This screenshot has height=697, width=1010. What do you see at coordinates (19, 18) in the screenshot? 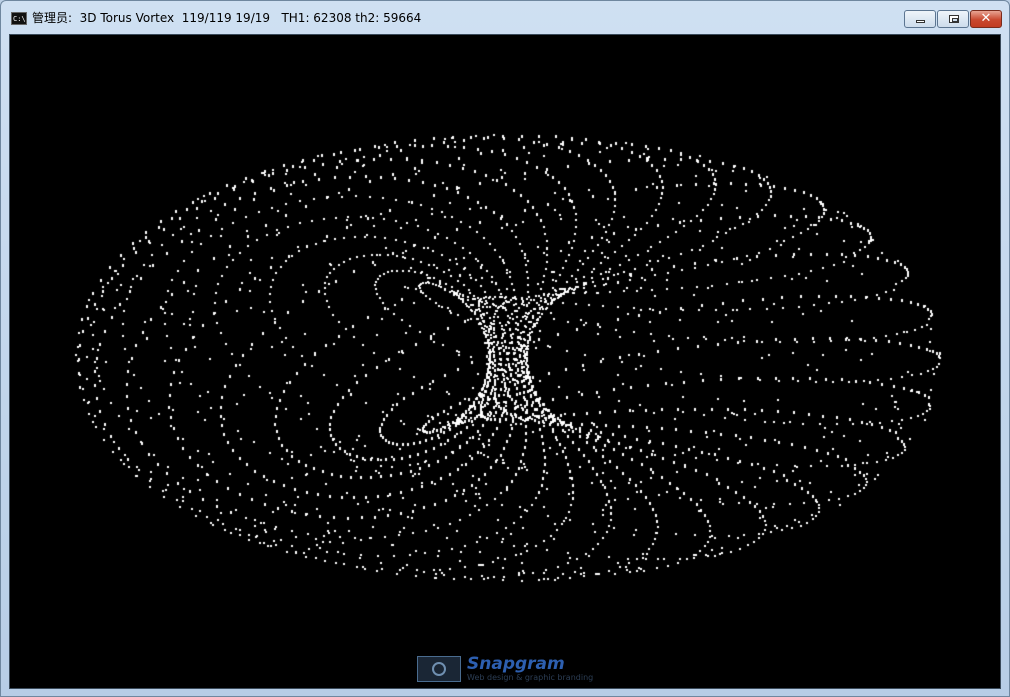
I see `console-icon: C:\` at bounding box center [19, 18].